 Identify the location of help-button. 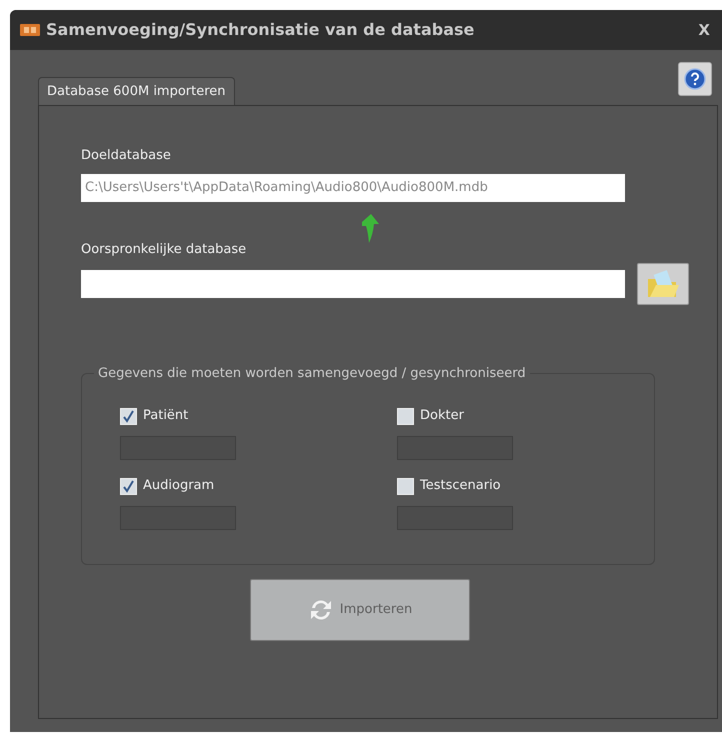
(695, 79).